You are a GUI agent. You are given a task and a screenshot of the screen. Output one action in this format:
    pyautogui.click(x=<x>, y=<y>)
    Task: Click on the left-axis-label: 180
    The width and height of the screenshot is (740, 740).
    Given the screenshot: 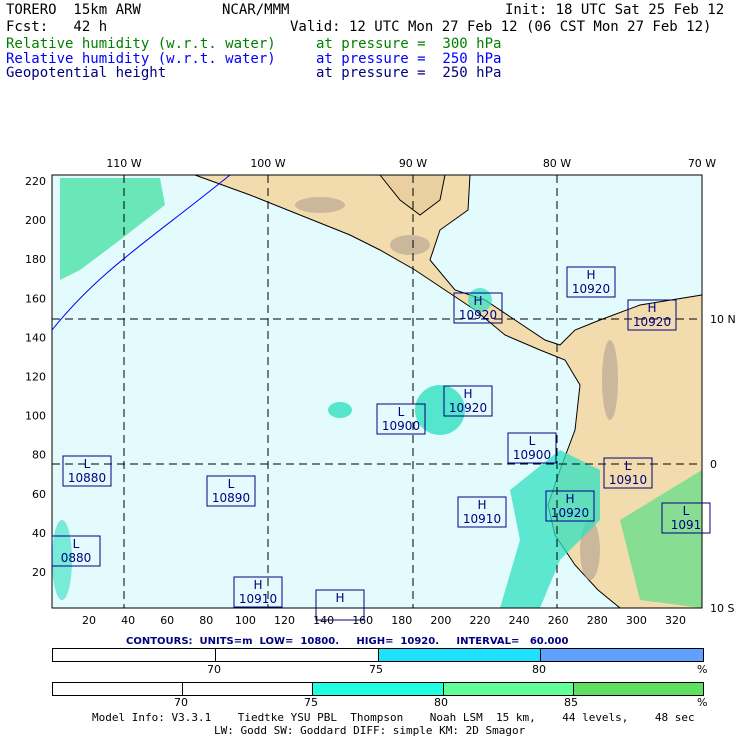 What is the action you would take?
    pyautogui.click(x=35, y=259)
    